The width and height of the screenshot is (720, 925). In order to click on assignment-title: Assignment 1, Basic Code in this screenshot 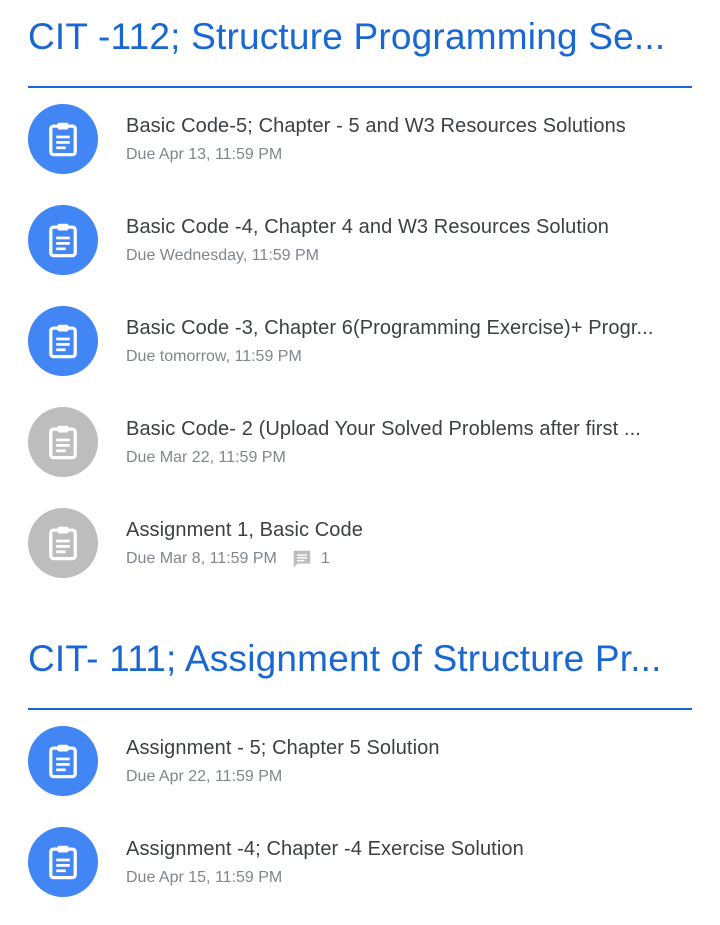, I will do `click(244, 530)`.